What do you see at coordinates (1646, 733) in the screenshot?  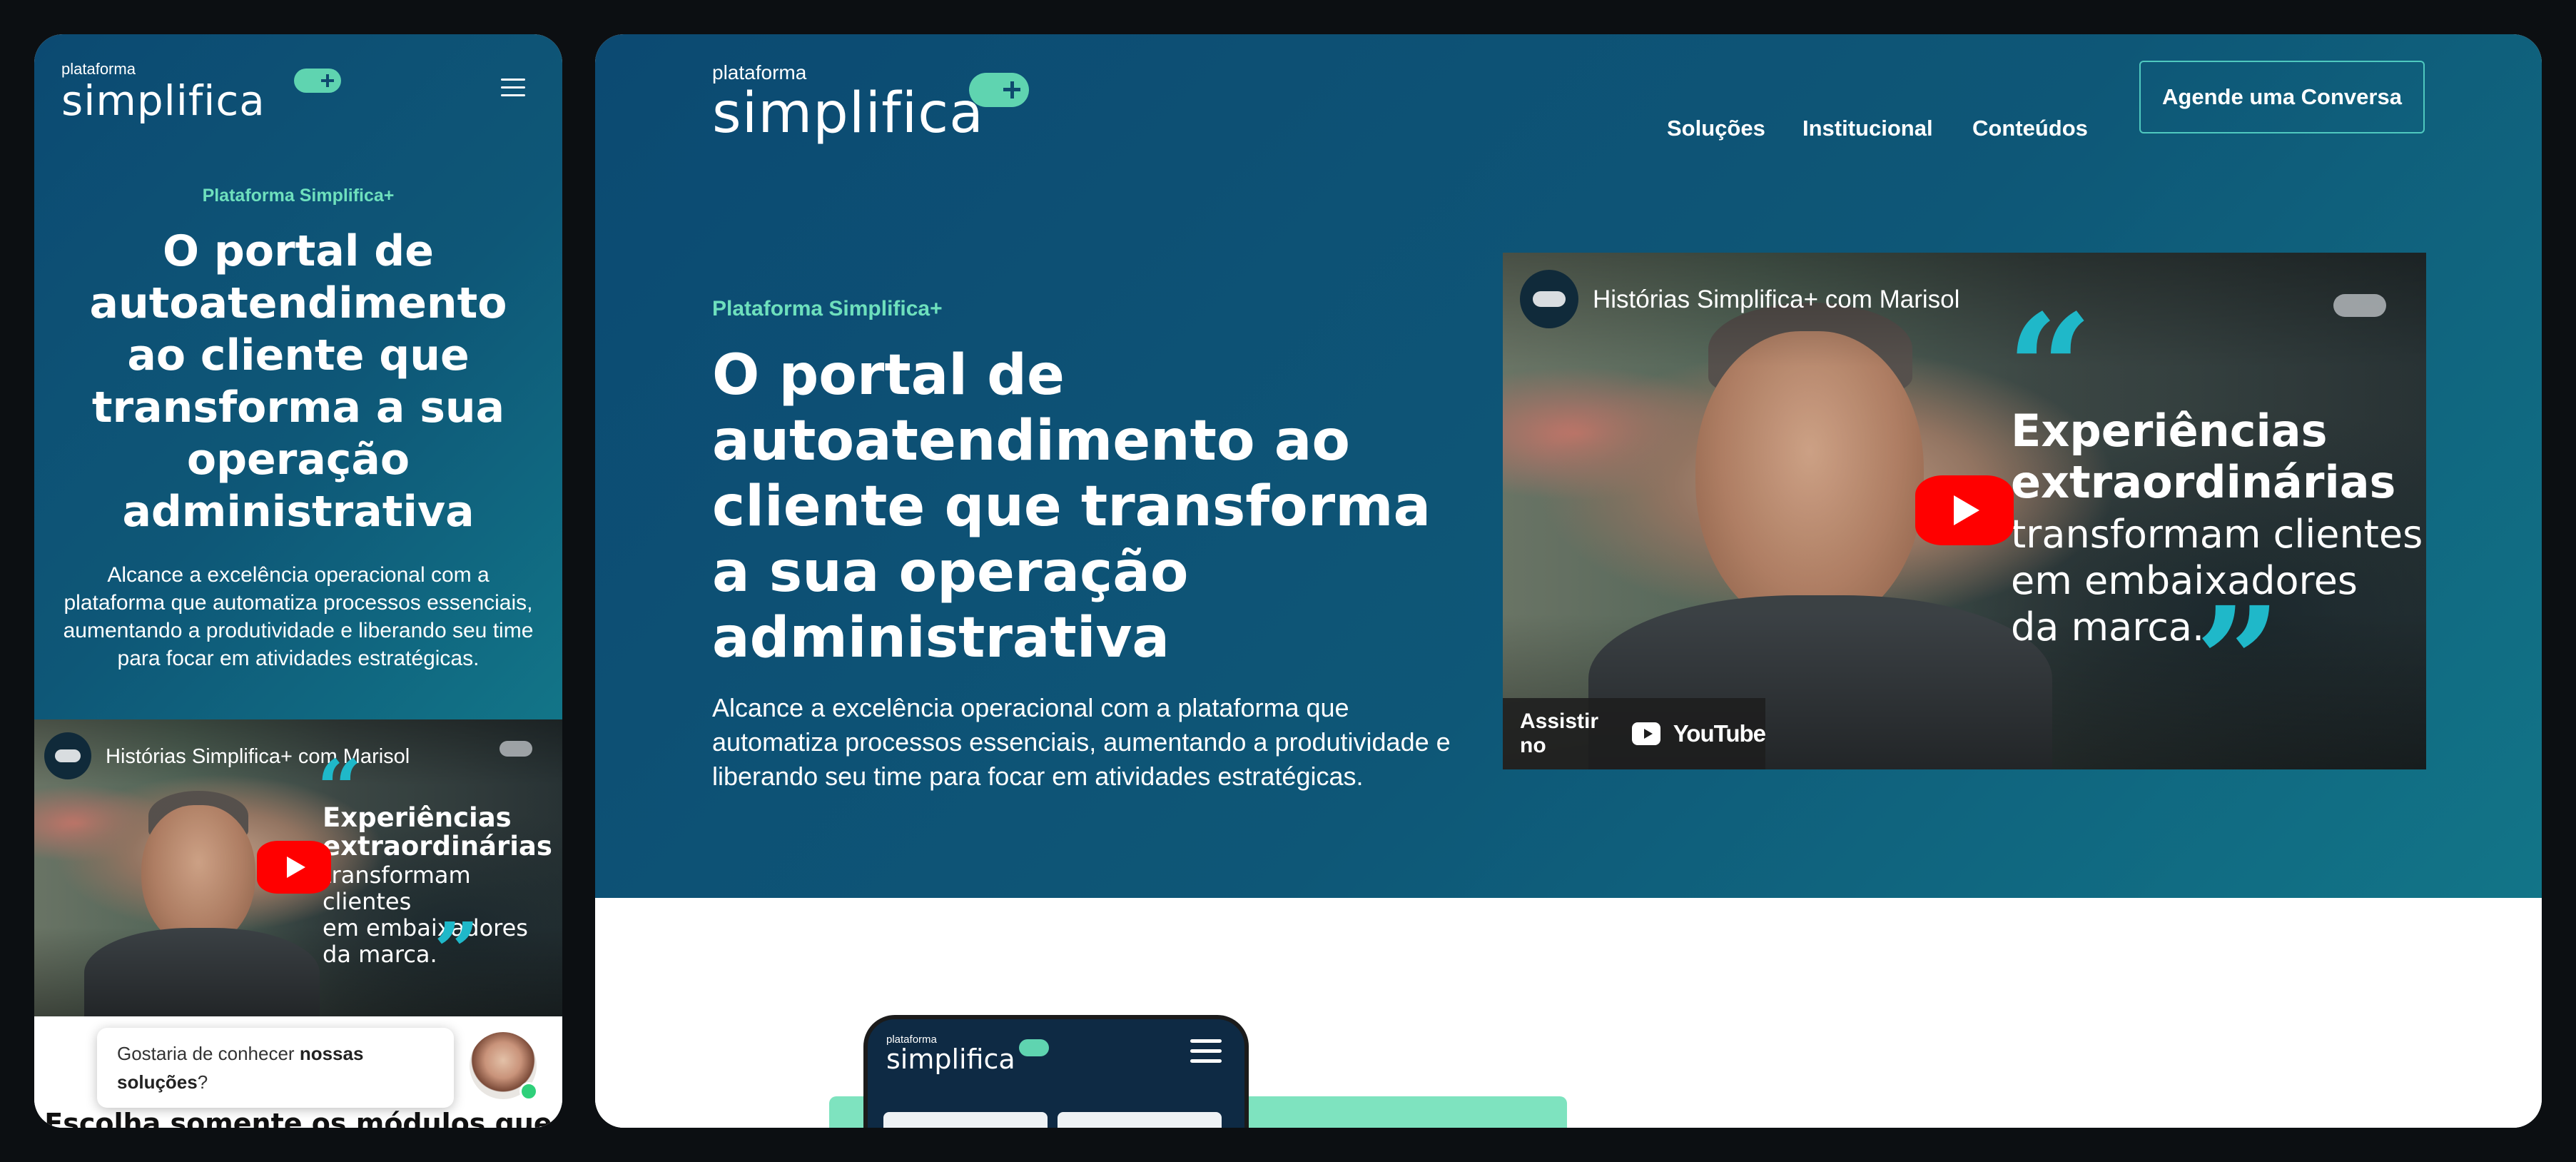 I see `youtube-icon` at bounding box center [1646, 733].